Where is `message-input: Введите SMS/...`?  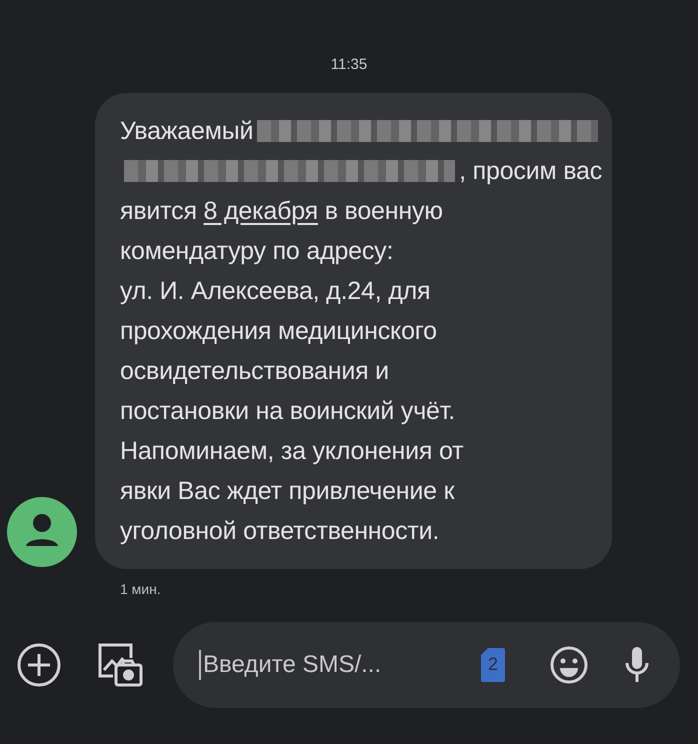 message-input: Введите SMS/... is located at coordinates (334, 665).